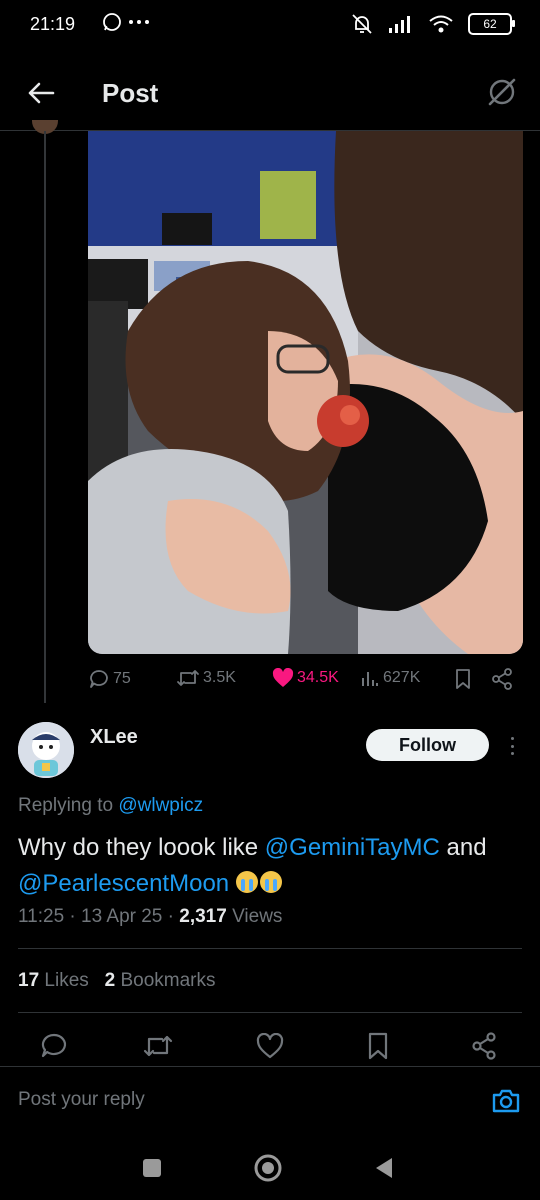 Image resolution: width=540 pixels, height=1200 pixels. I want to click on more-notifications-icon, so click(139, 22).